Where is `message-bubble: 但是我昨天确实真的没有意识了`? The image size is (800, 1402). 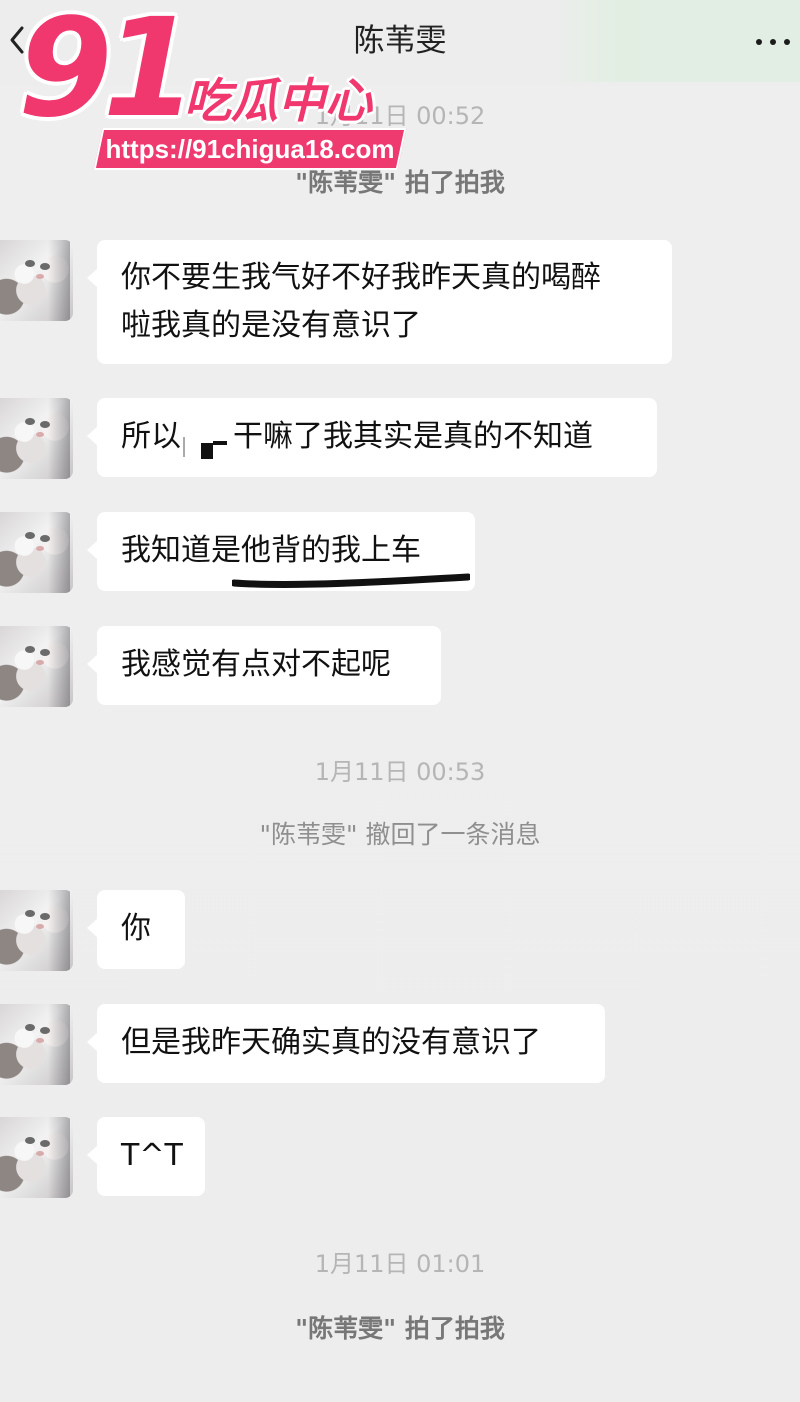
message-bubble: 但是我昨天确实真的没有意识了 is located at coordinates (346, 1043).